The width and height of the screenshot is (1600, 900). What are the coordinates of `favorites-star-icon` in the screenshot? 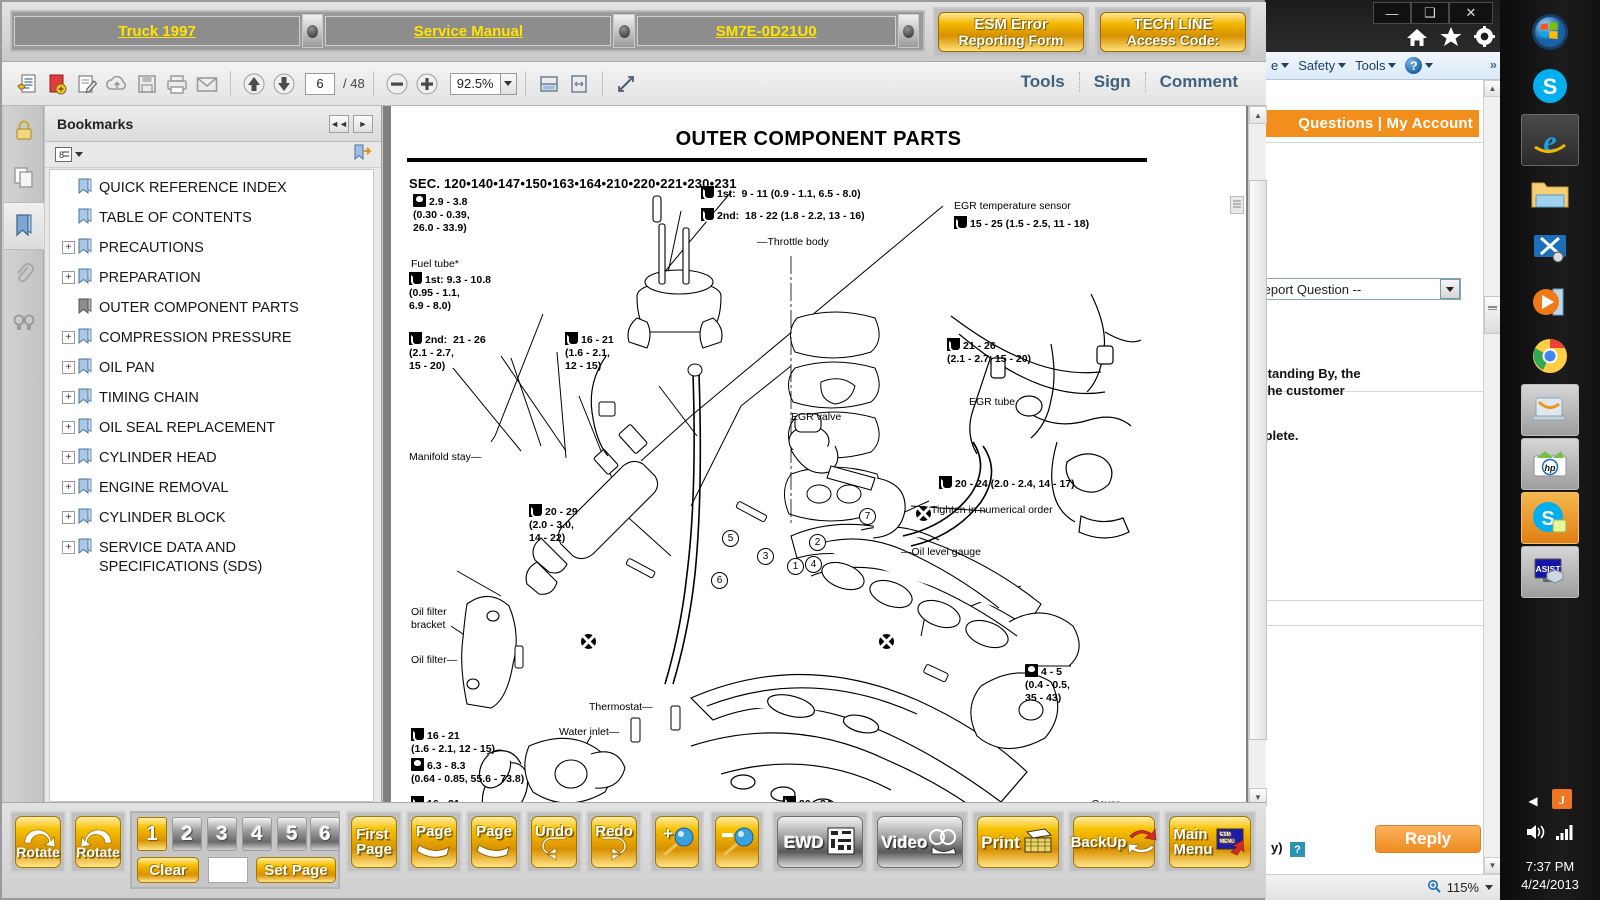 It's located at (1451, 36).